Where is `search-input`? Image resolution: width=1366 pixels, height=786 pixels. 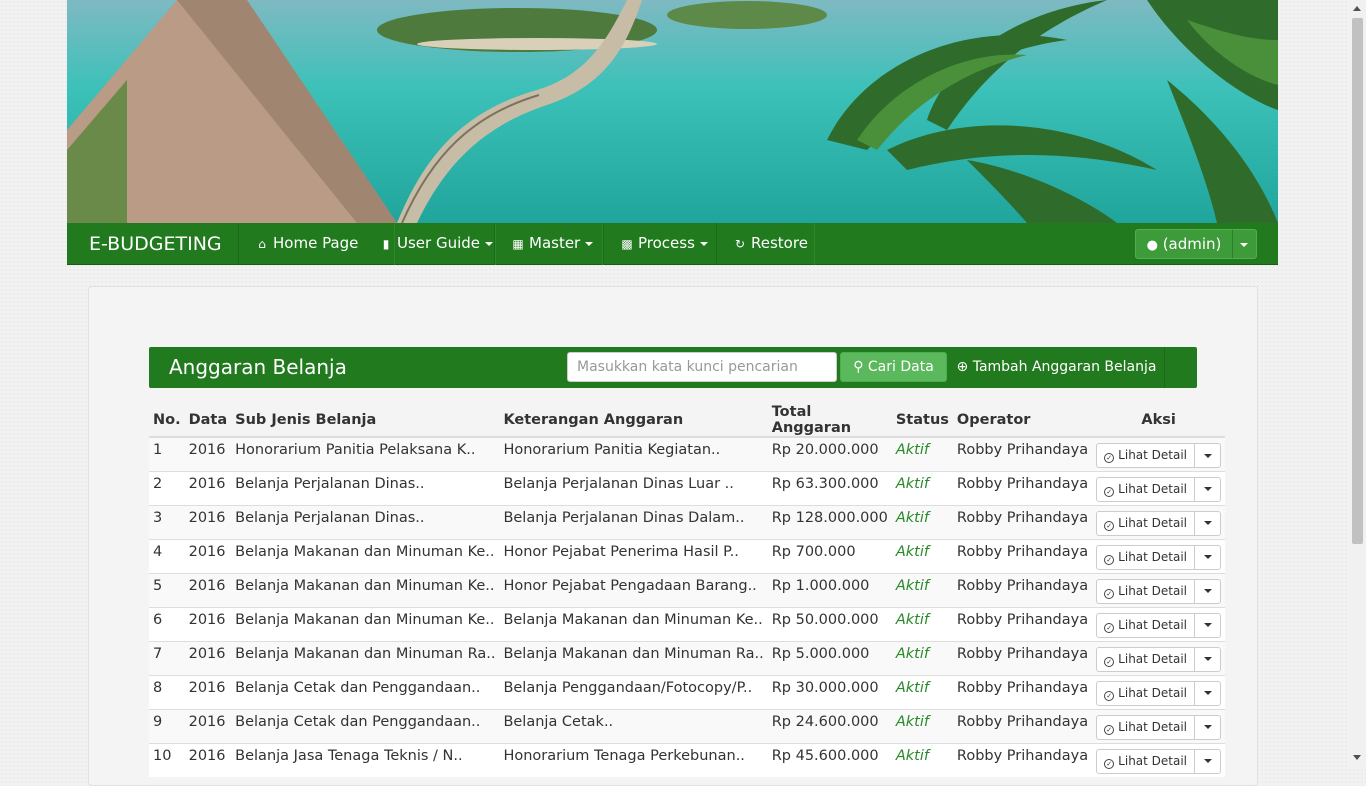 search-input is located at coordinates (702, 367).